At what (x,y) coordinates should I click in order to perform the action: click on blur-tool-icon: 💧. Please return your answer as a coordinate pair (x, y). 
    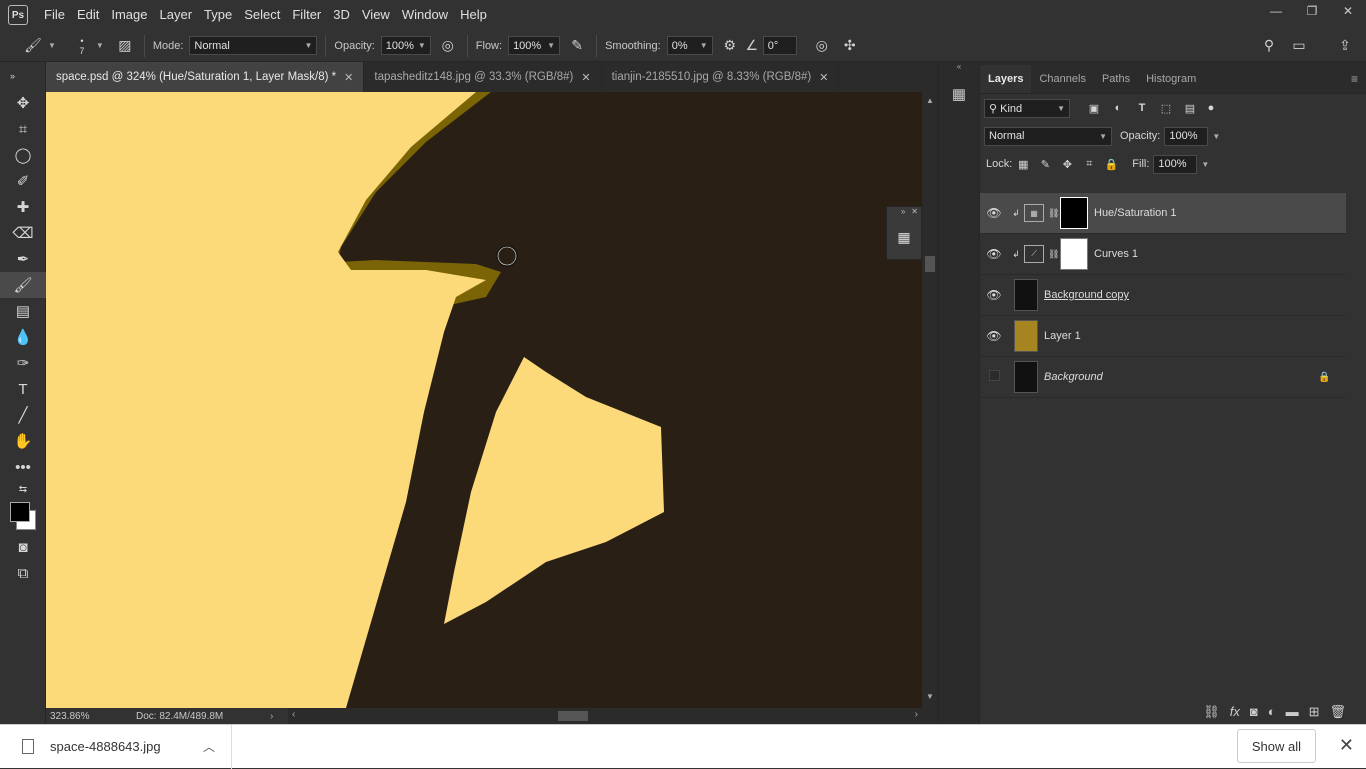
    Looking at the image, I should click on (23, 337).